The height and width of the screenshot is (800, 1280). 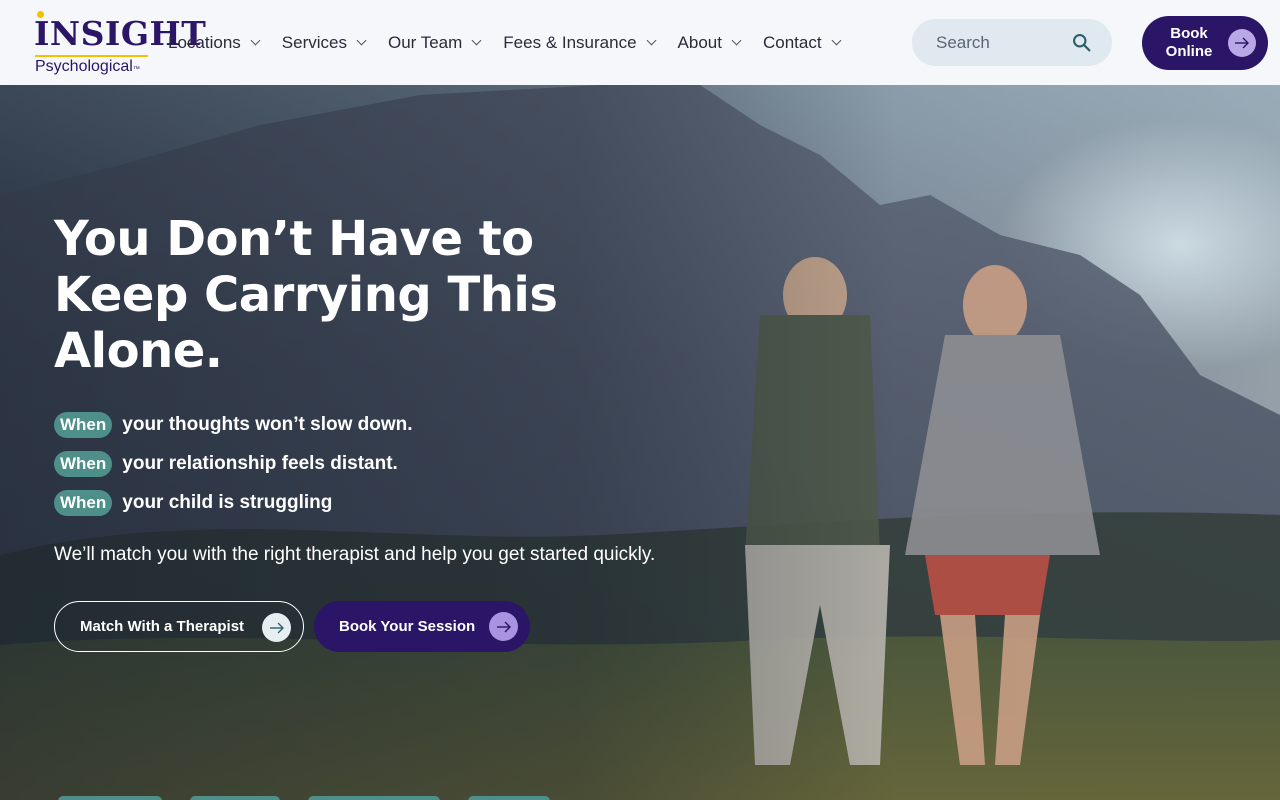 I want to click on search-box, so click(x=1012, y=42).